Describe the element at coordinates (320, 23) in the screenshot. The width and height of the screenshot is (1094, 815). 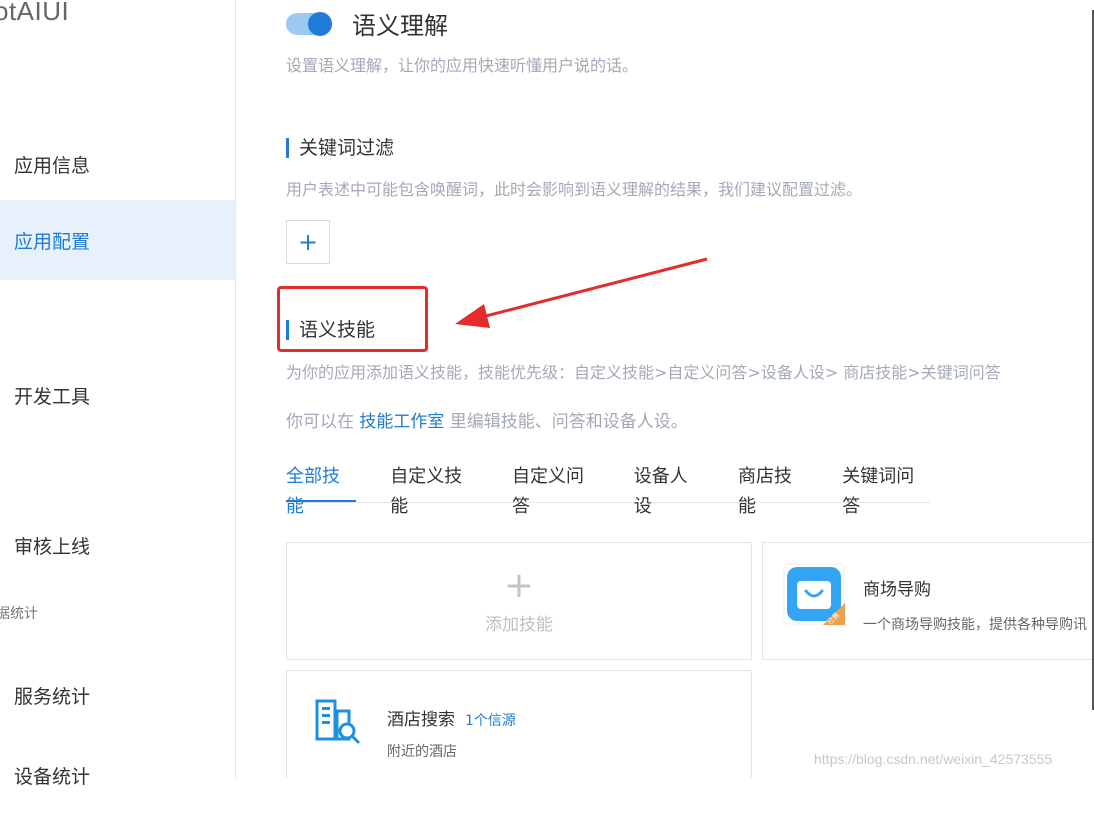
I see `toggle-knob` at that location.